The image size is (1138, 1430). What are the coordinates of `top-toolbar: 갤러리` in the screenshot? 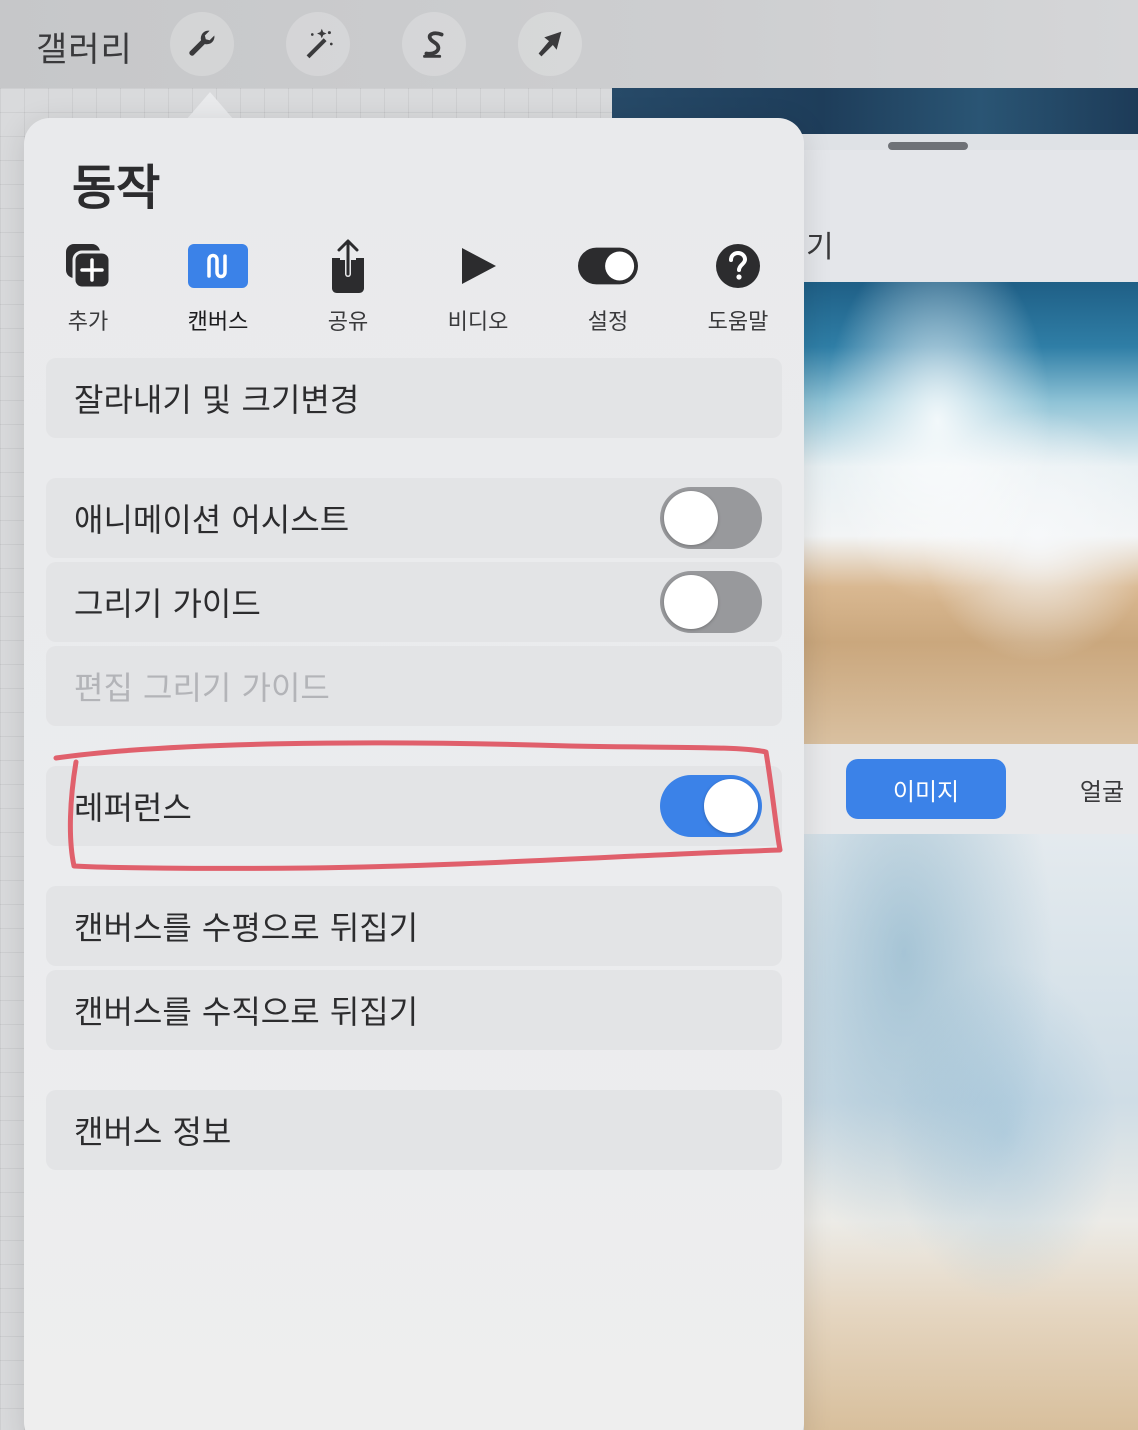 It's located at (569, 44).